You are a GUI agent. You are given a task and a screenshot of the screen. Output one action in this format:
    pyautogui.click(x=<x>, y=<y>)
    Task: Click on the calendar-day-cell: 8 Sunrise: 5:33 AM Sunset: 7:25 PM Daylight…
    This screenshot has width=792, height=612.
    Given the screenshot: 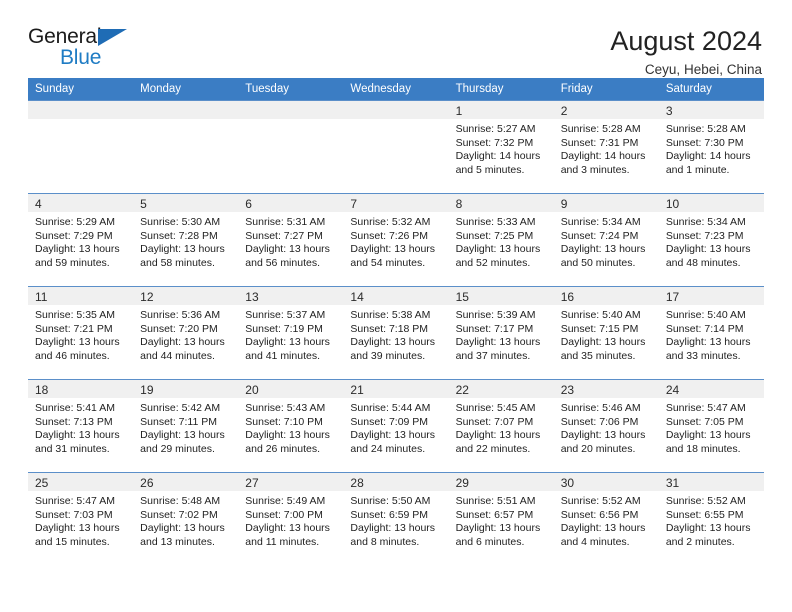 What is the action you would take?
    pyautogui.click(x=501, y=240)
    